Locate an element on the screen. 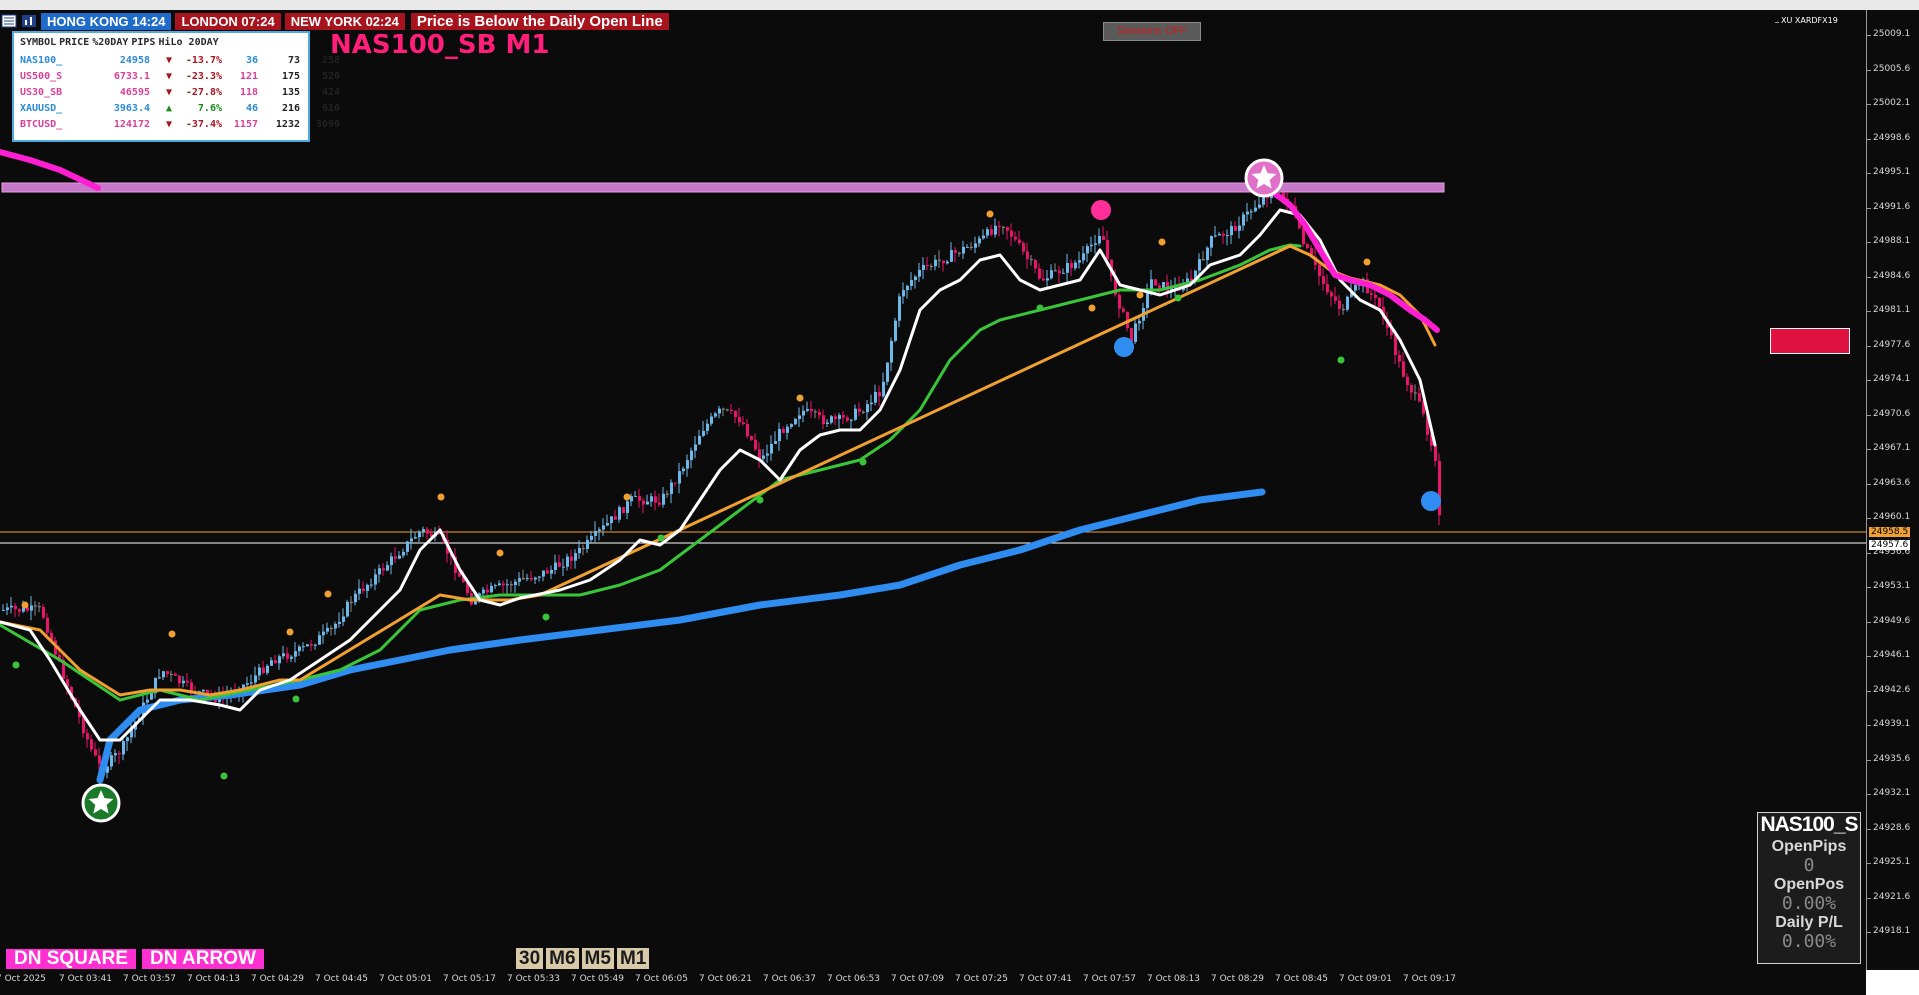  resistance-zone is located at coordinates (723, 187).